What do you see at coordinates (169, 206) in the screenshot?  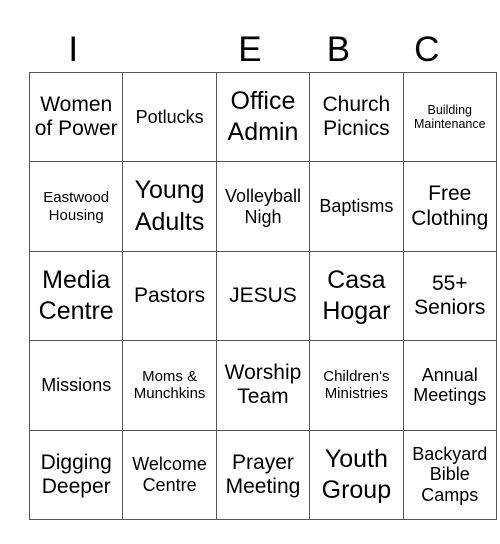 I see `bingo-cell: Young Adults` at bounding box center [169, 206].